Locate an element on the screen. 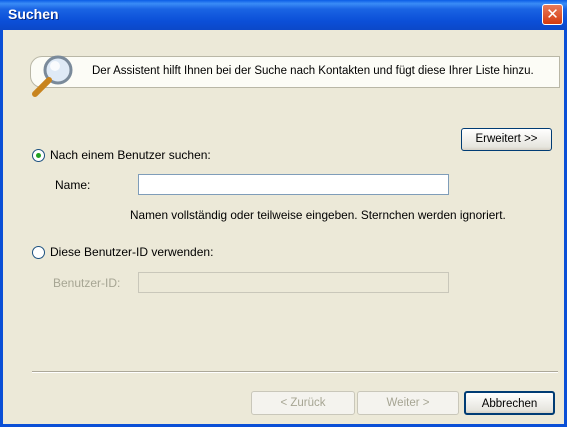 This screenshot has width=567, height=427. close-icon: ✕ is located at coordinates (552, 14).